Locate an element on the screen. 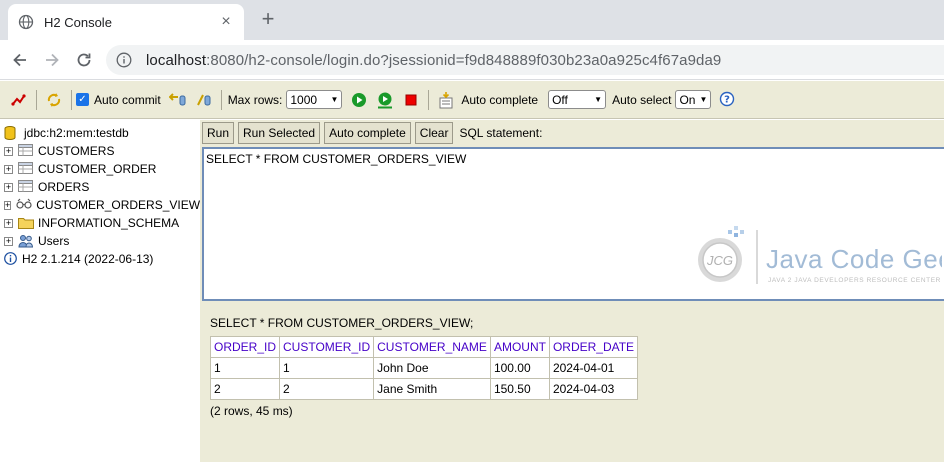  result-footer: (2 rows, 45 ms) is located at coordinates (251, 411).